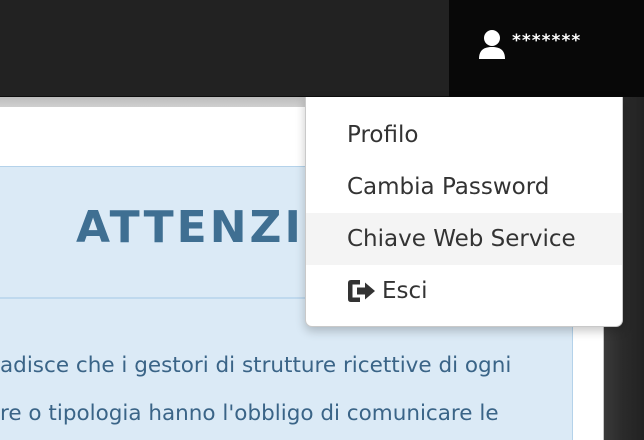  What do you see at coordinates (362, 291) in the screenshot?
I see `logout-icon` at bounding box center [362, 291].